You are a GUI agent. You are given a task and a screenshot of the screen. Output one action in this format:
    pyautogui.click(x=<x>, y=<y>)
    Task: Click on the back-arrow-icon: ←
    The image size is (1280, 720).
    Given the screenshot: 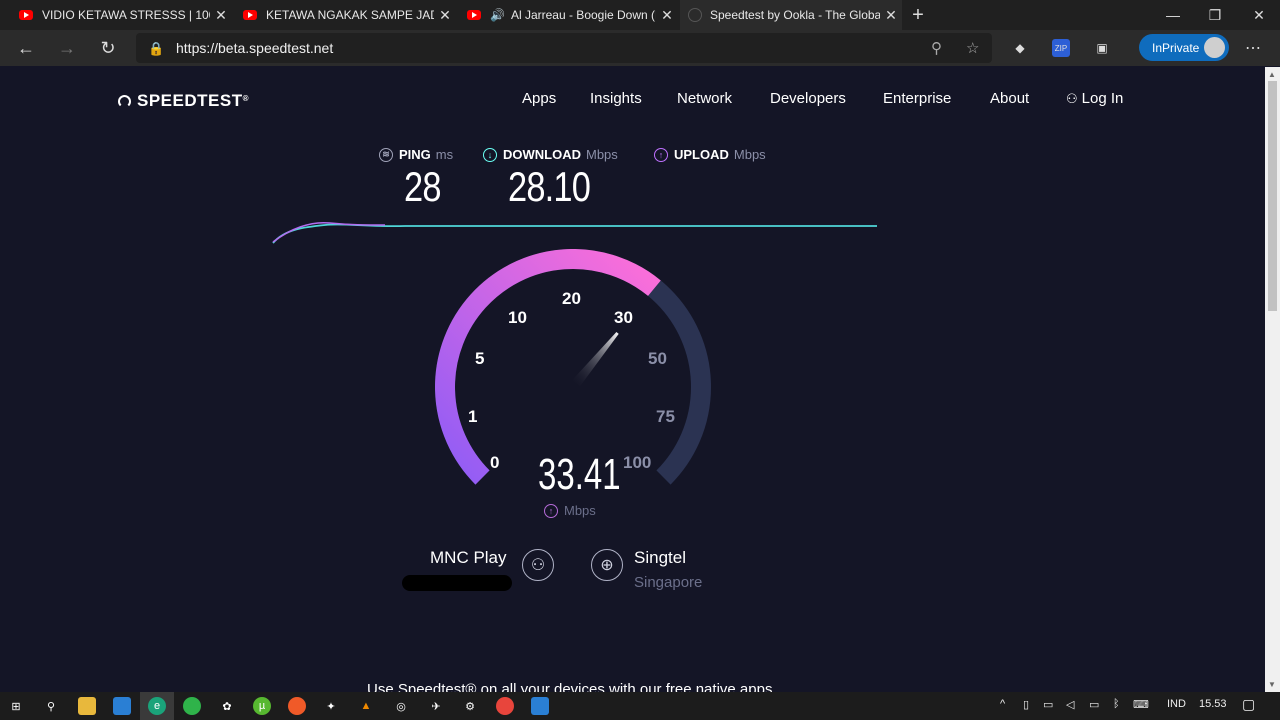 What is the action you would take?
    pyautogui.click(x=26, y=48)
    